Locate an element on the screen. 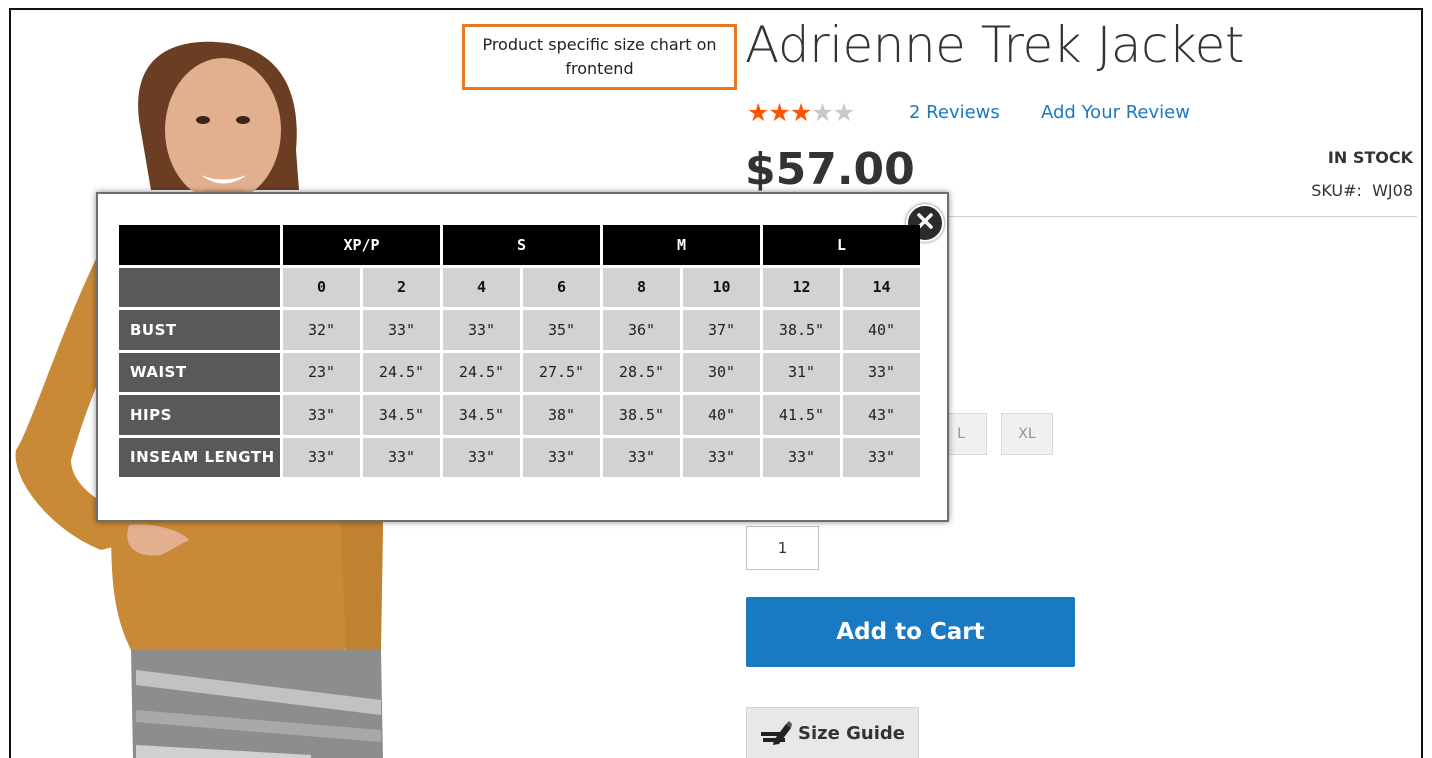 The height and width of the screenshot is (758, 1432). table-cell: 23" is located at coordinates (321, 372).